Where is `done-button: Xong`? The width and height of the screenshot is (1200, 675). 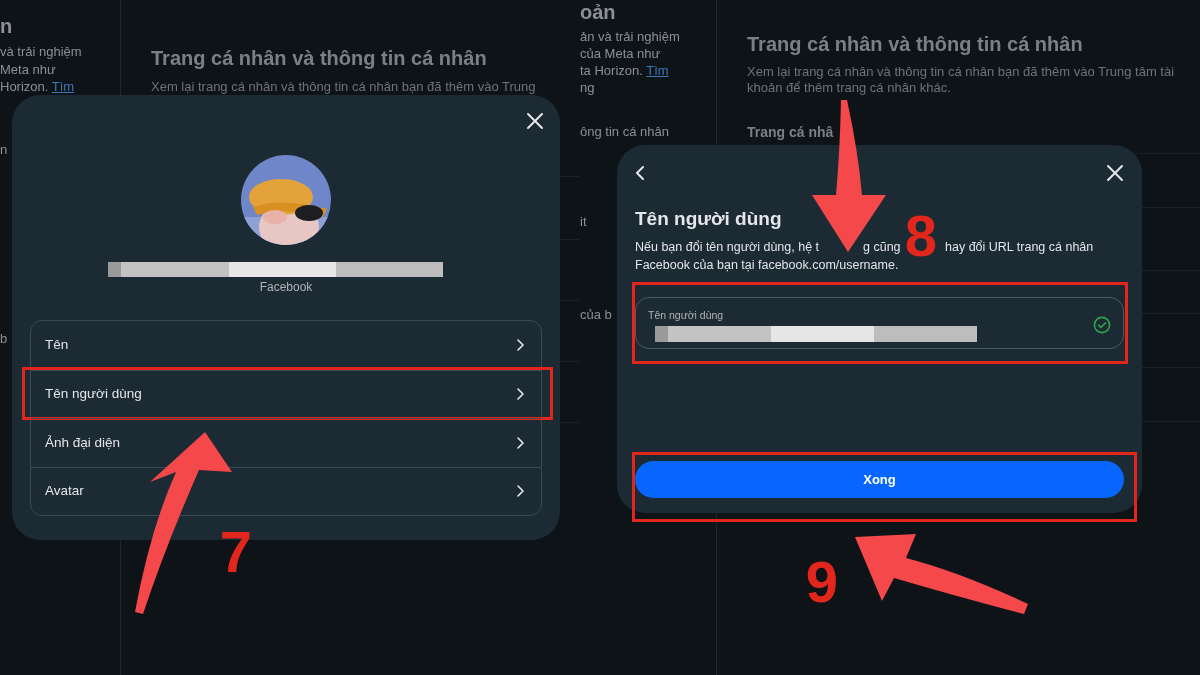
done-button: Xong is located at coordinates (879, 479).